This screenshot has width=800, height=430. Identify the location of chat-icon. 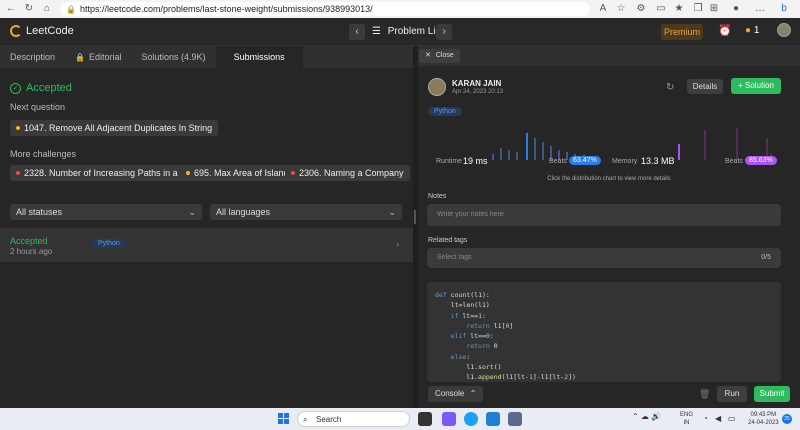
(449, 419).